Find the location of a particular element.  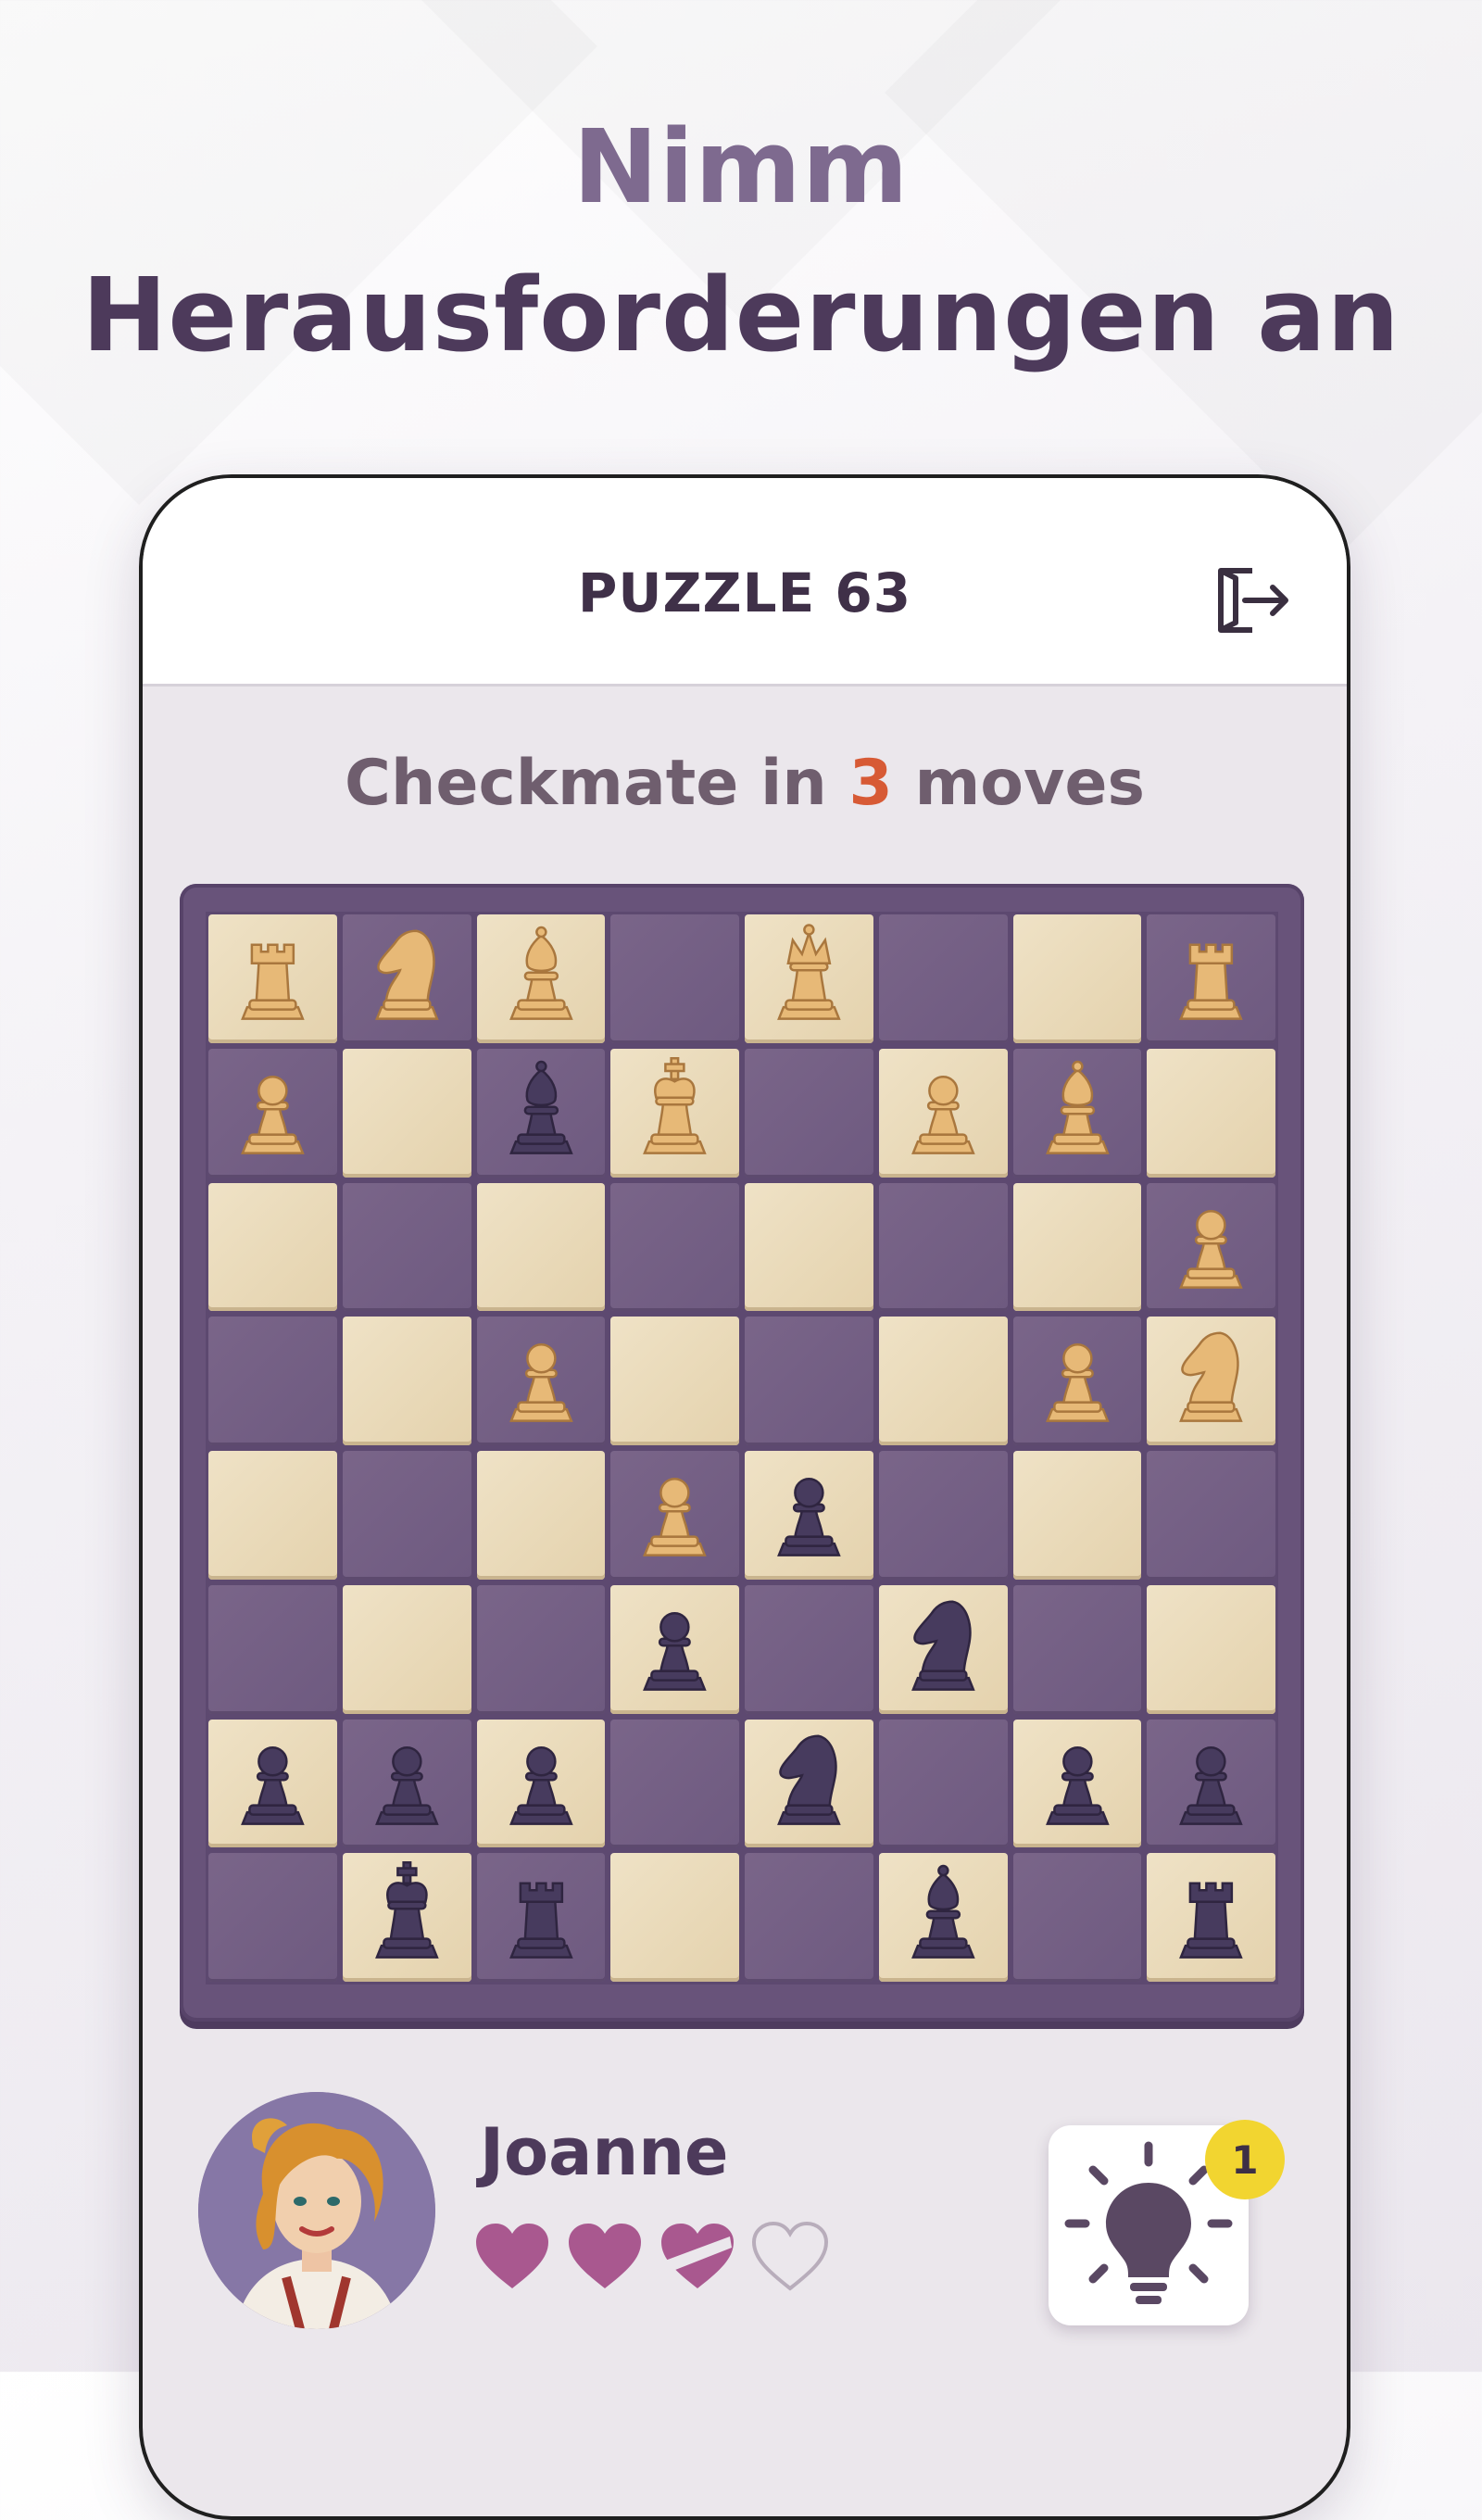

player-name: Joanne is located at coordinates (604, 2152).